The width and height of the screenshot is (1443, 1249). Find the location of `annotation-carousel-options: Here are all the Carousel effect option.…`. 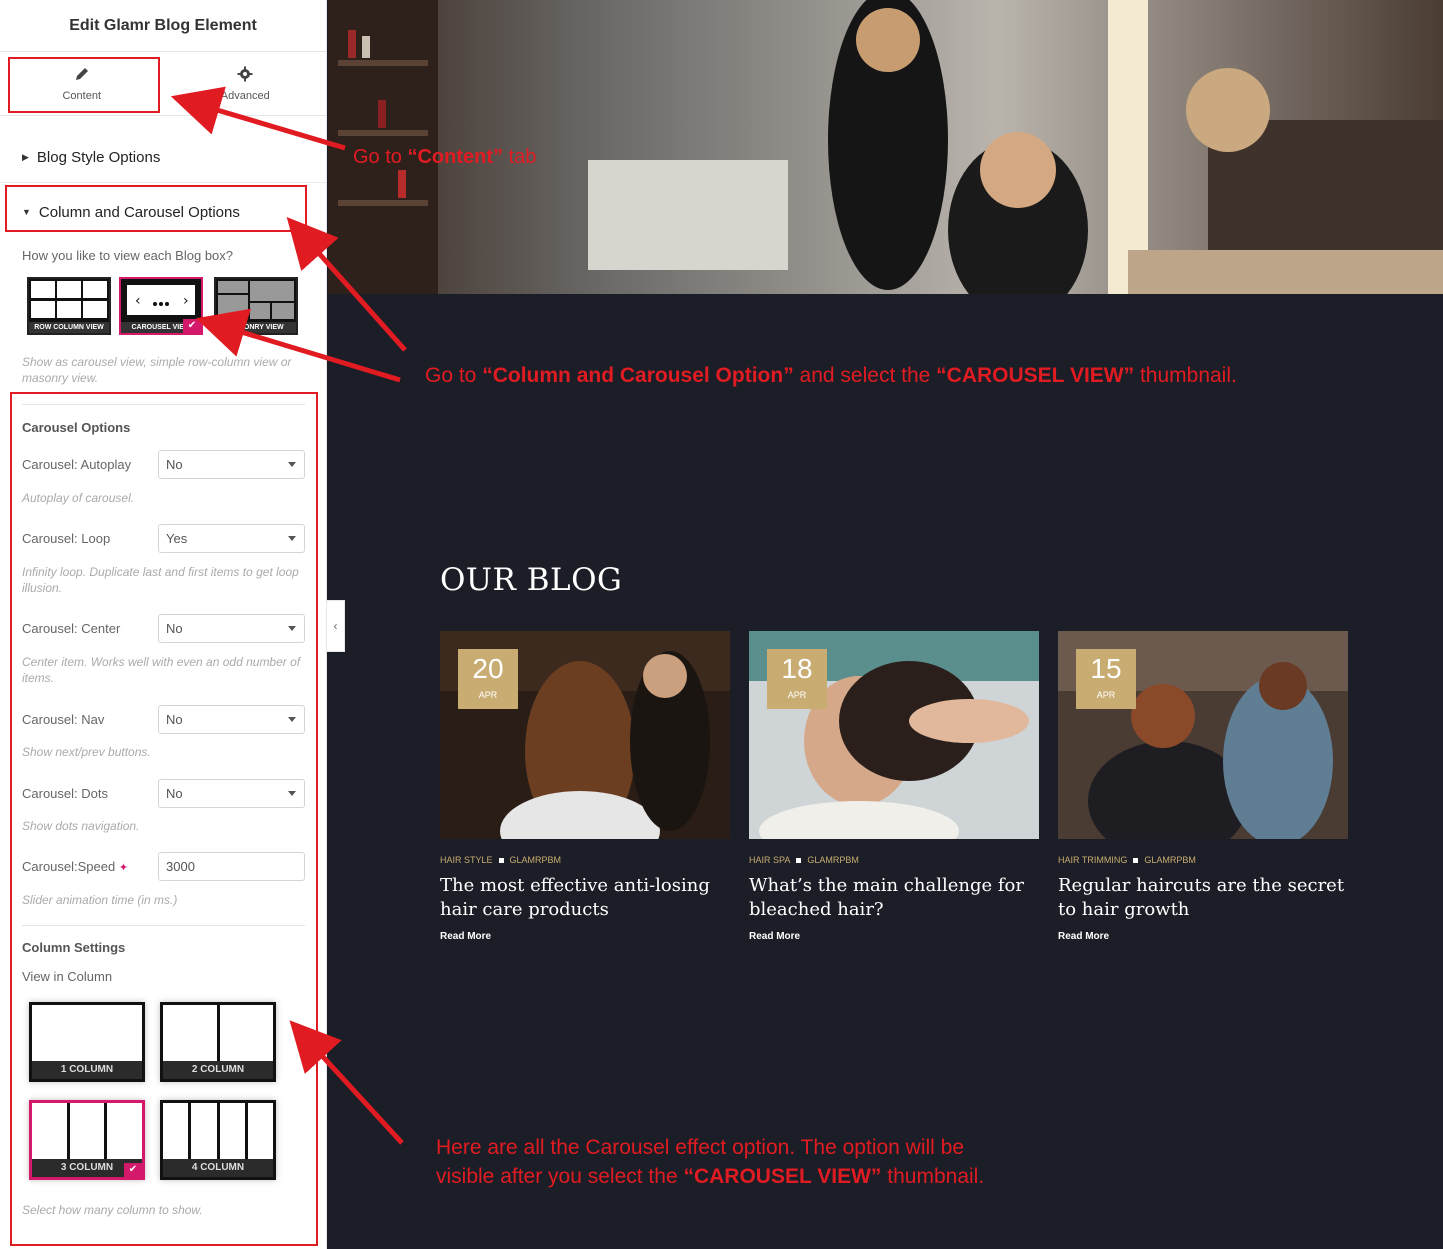

annotation-carousel-options: Here are all the Carousel effect option.… is located at coordinates (710, 1162).